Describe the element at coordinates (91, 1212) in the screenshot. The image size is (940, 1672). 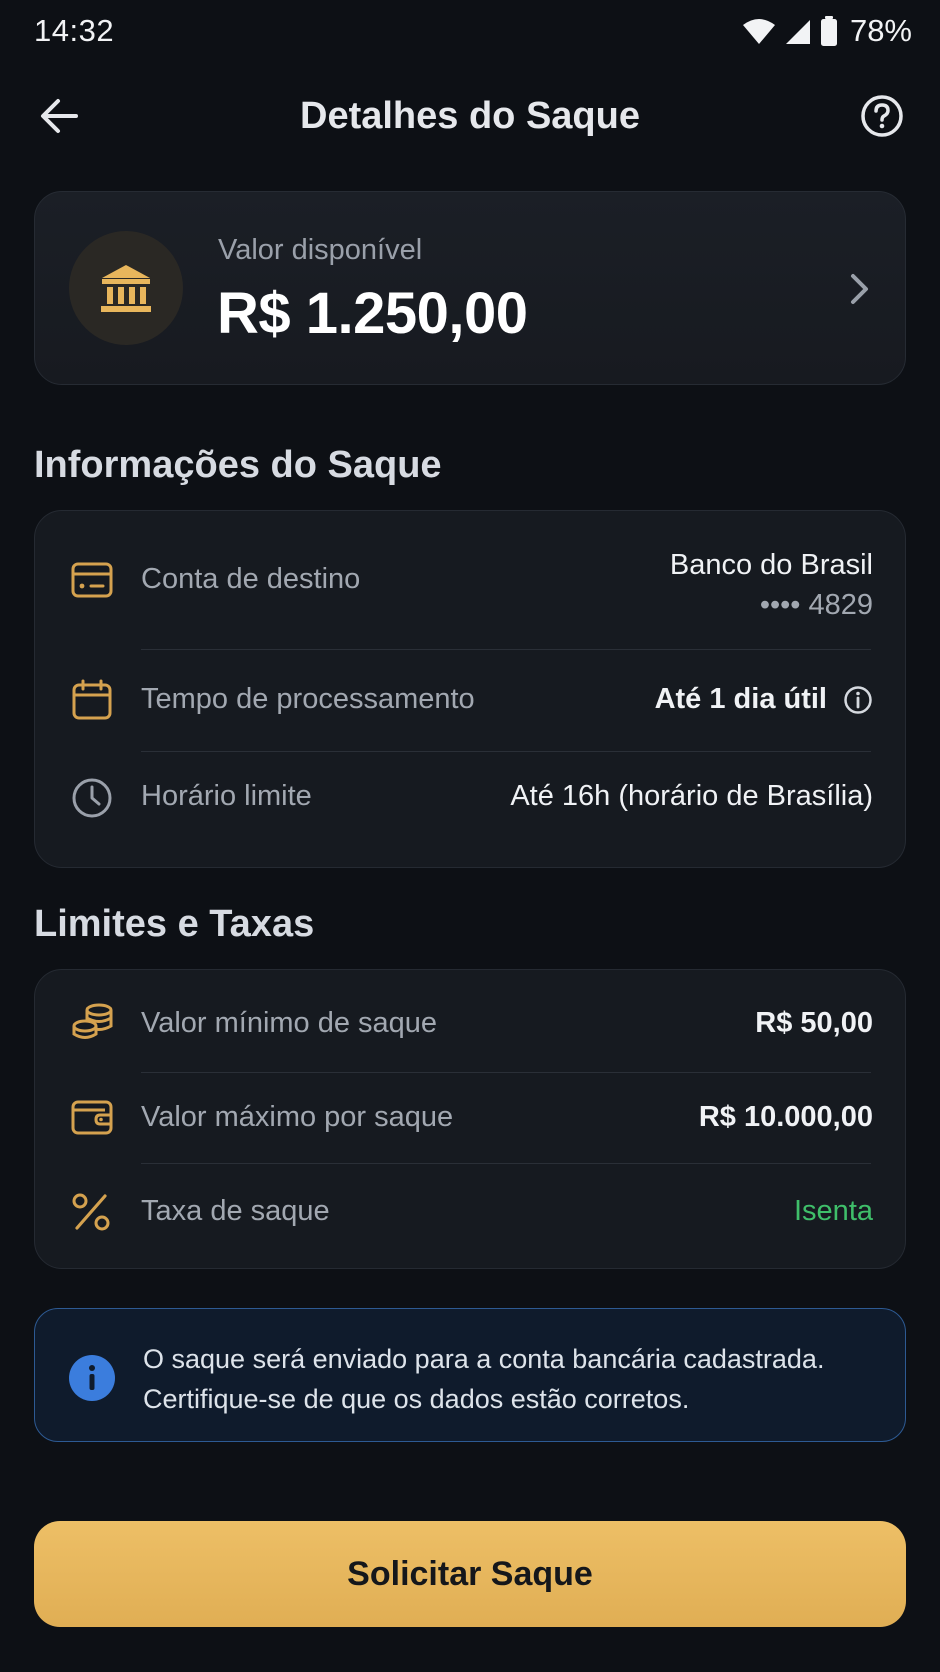
I see `percent-icon` at that location.